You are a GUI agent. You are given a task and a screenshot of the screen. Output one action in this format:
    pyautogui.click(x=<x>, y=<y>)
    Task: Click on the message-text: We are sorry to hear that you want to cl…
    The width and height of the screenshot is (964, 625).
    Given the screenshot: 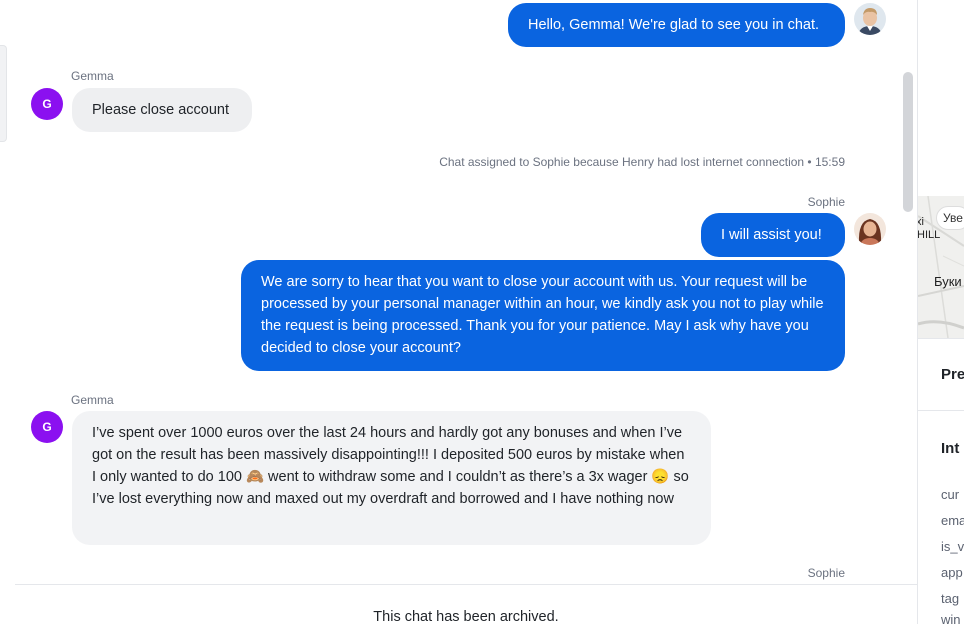 What is the action you would take?
    pyautogui.click(x=542, y=315)
    